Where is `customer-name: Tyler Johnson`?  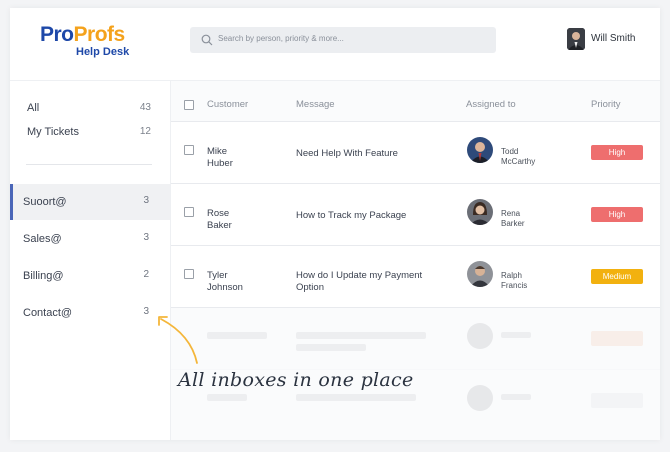
customer-name: Tyler Johnson is located at coordinates (247, 282).